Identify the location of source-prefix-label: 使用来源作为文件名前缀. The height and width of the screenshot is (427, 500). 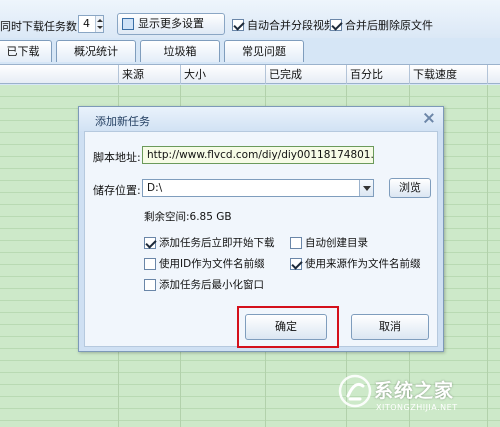
(363, 264).